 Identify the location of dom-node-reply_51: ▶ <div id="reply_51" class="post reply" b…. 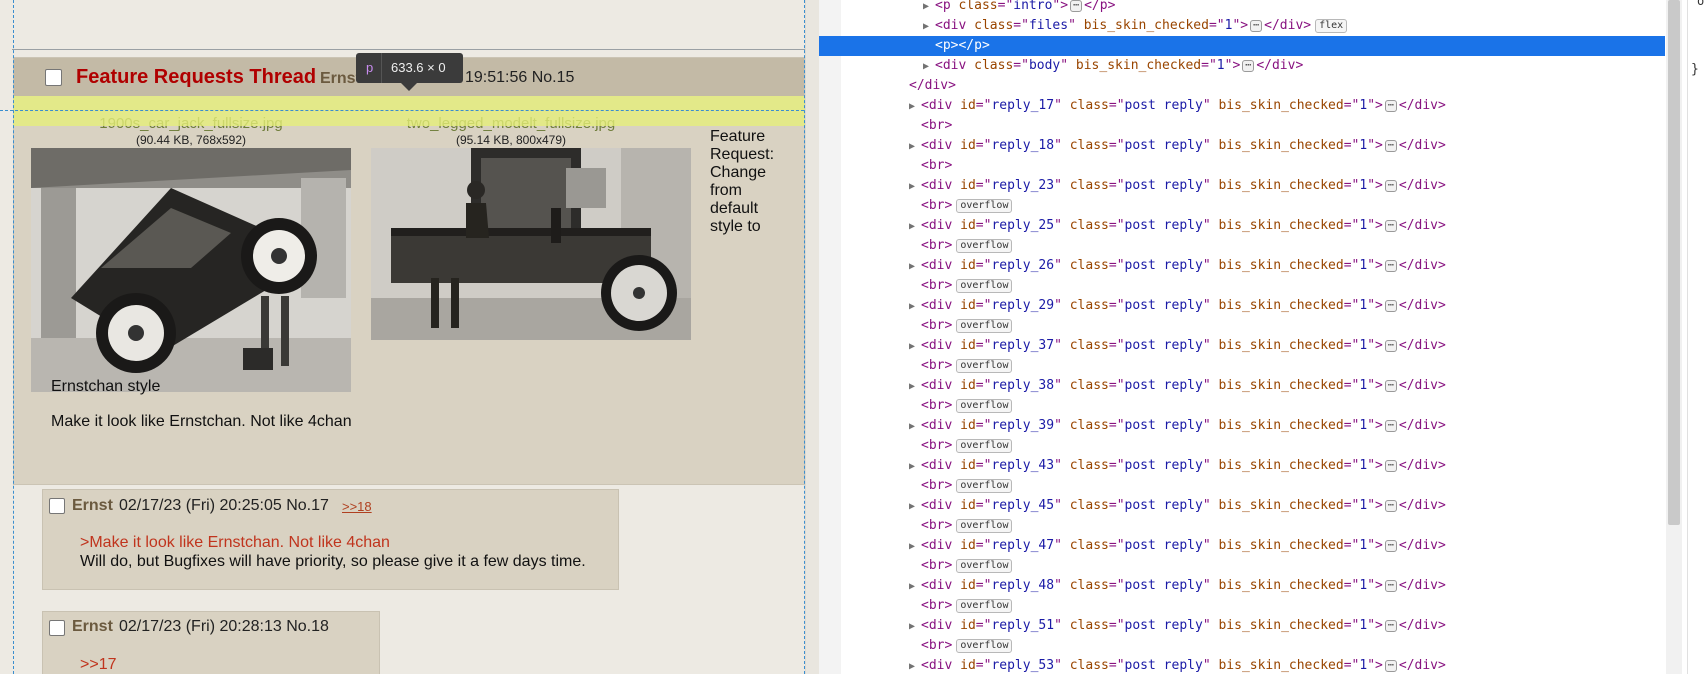
(1177, 626).